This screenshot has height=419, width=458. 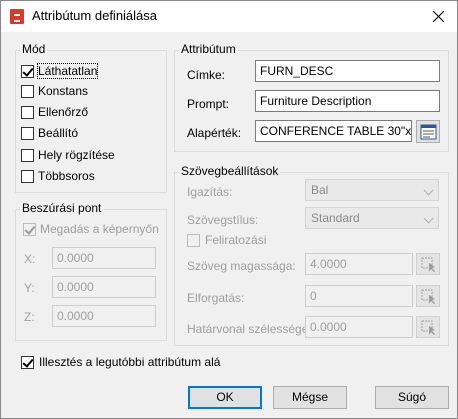 I want to click on insert-field-button, so click(x=428, y=131).